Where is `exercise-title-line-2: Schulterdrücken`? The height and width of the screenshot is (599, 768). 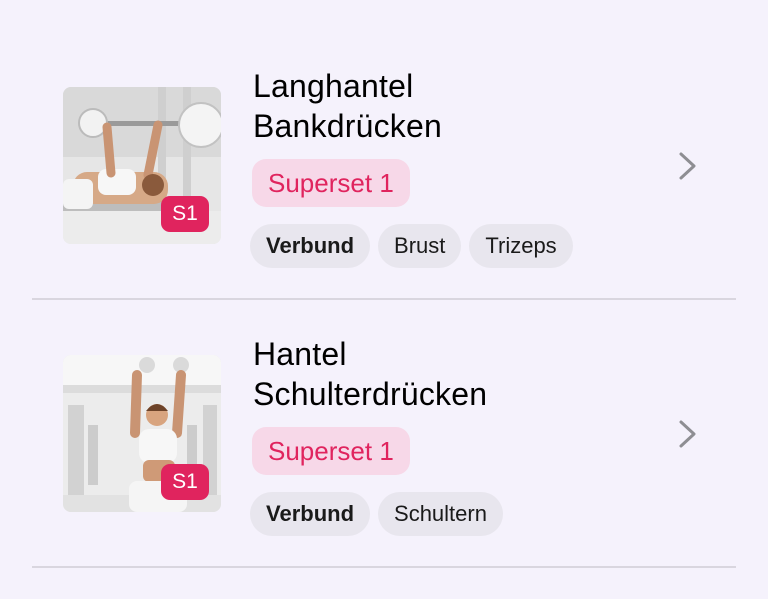 exercise-title-line-2: Schulterdrücken is located at coordinates (370, 394).